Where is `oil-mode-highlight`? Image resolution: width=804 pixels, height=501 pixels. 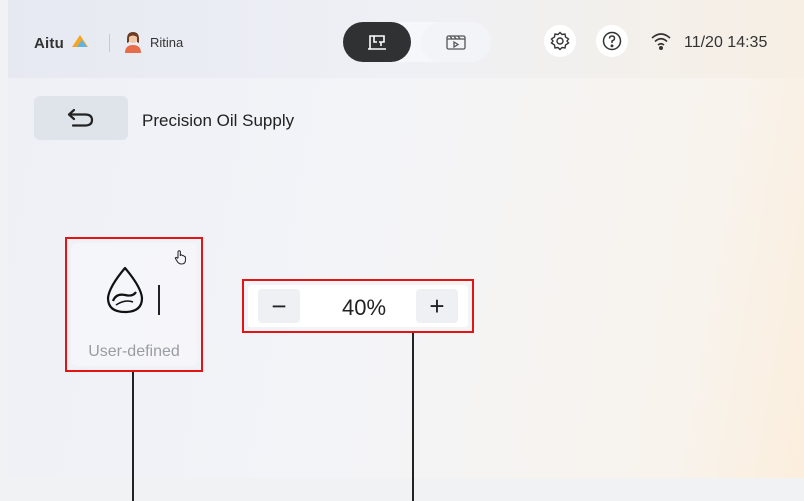
oil-mode-highlight is located at coordinates (134, 304).